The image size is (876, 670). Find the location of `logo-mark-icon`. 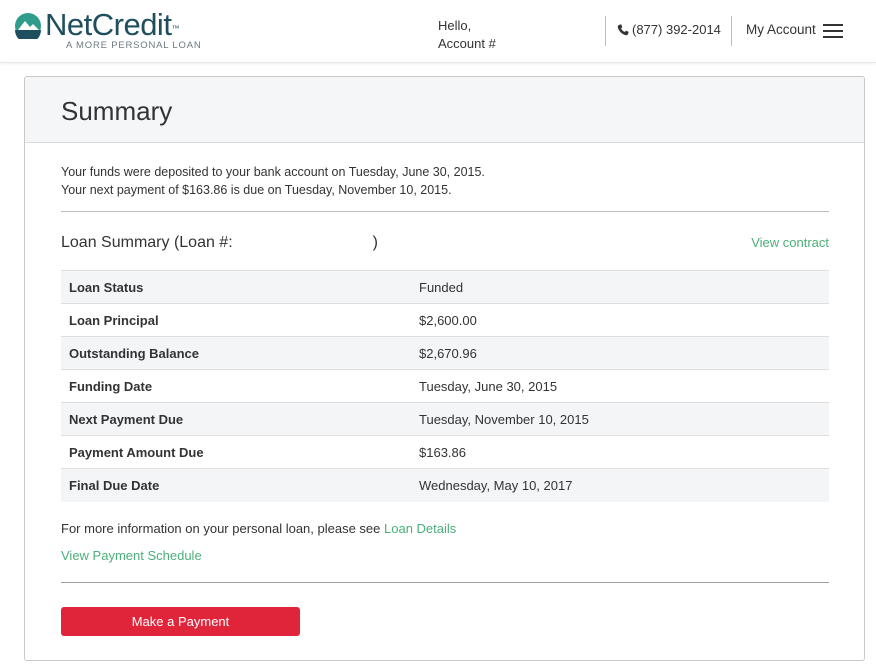

logo-mark-icon is located at coordinates (28, 26).